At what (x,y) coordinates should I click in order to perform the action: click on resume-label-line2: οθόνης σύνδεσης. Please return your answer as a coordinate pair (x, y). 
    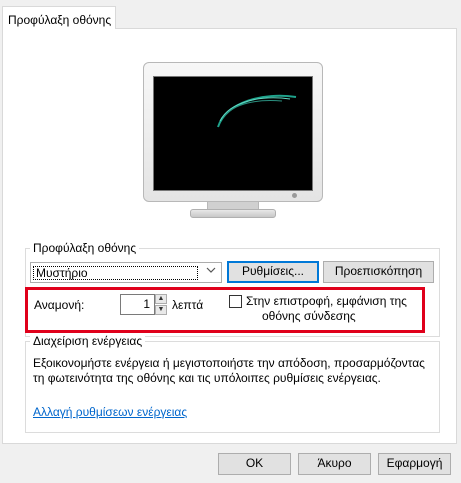
    Looking at the image, I should click on (309, 316).